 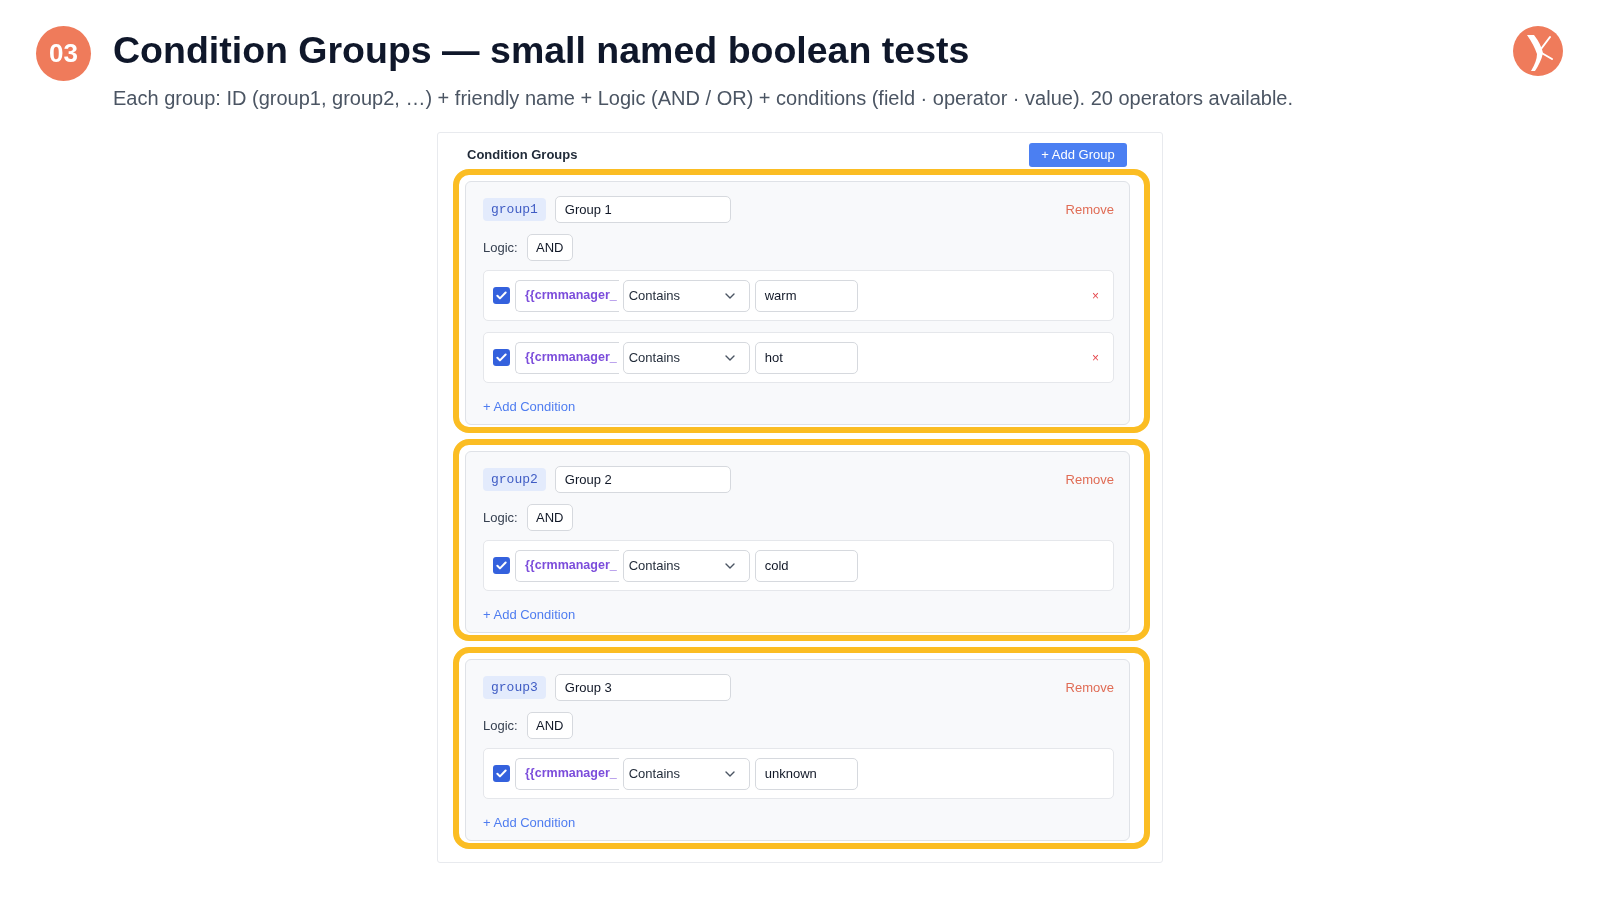 I want to click on group-name-input: Group 2, so click(x=642, y=479).